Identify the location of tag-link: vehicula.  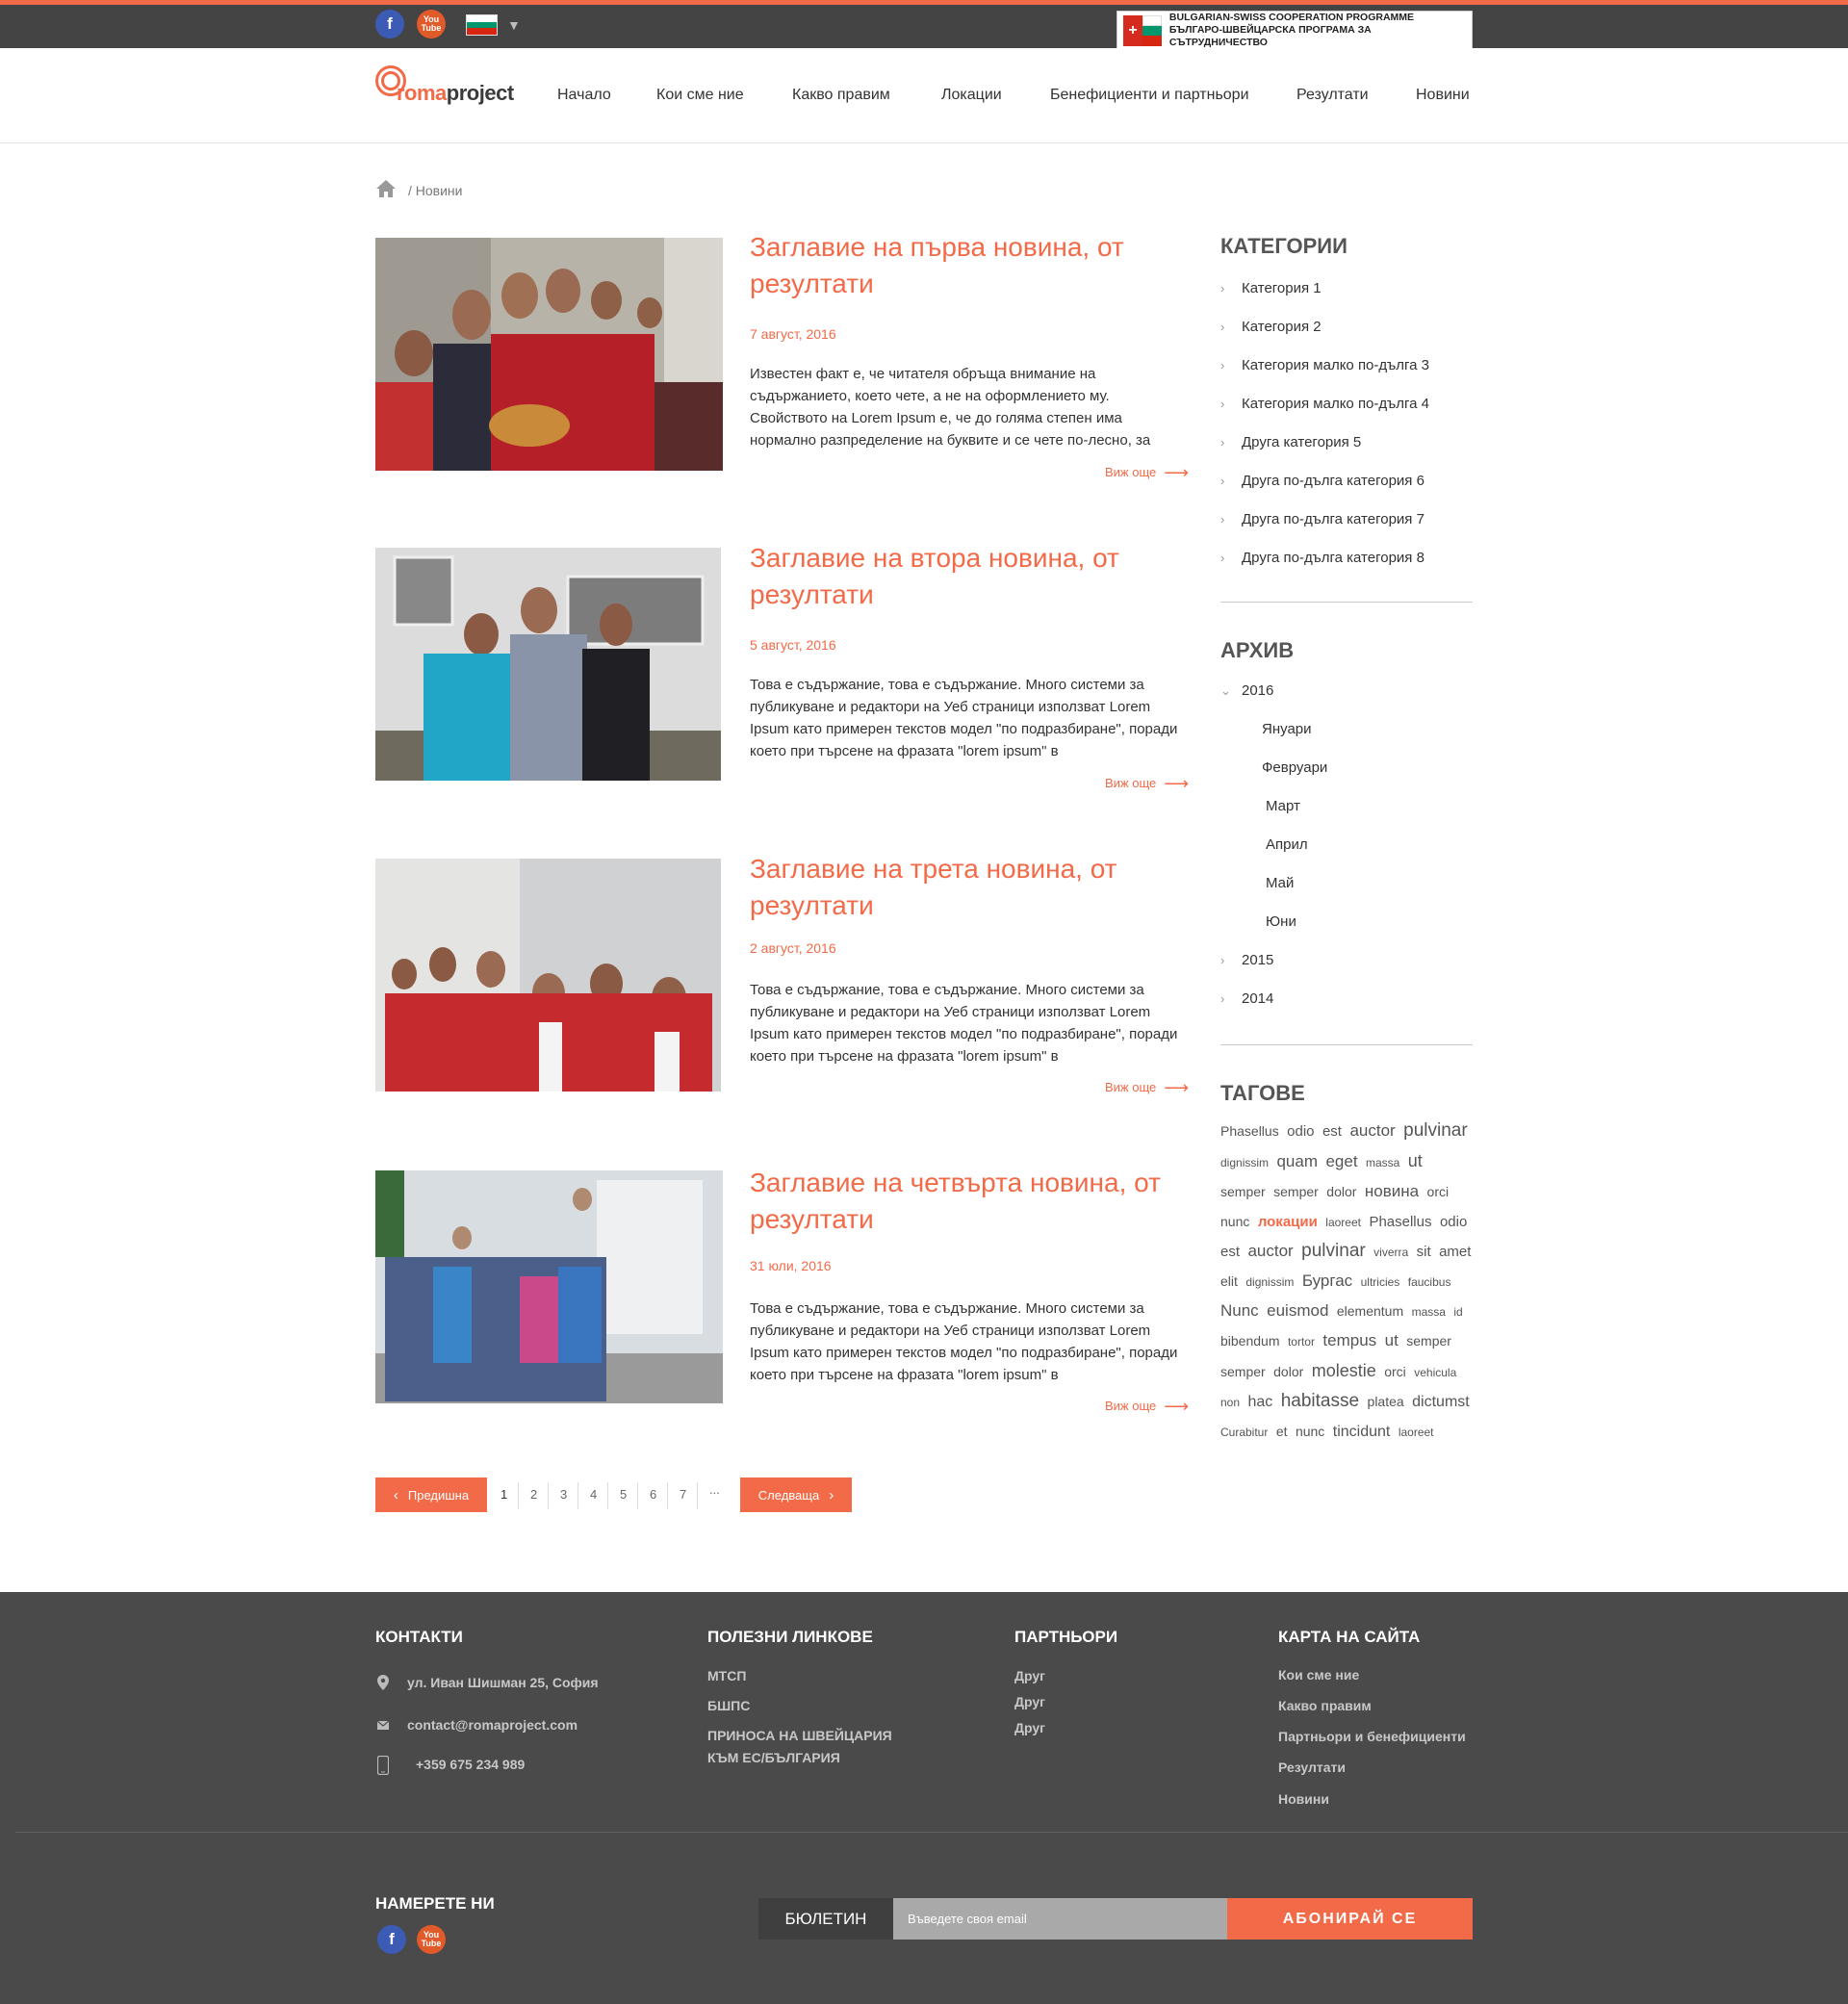
(1435, 1372).